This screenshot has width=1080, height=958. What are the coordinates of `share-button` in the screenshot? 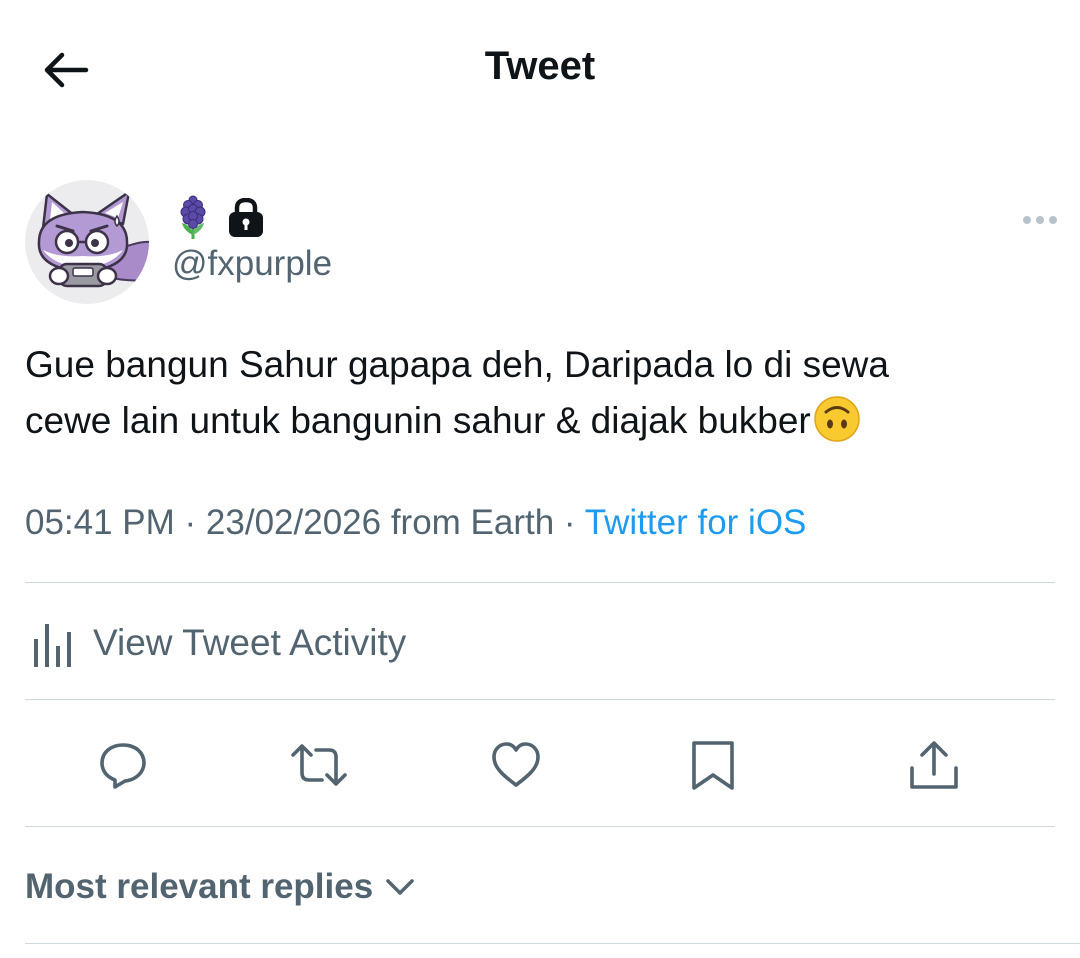 It's located at (934, 765).